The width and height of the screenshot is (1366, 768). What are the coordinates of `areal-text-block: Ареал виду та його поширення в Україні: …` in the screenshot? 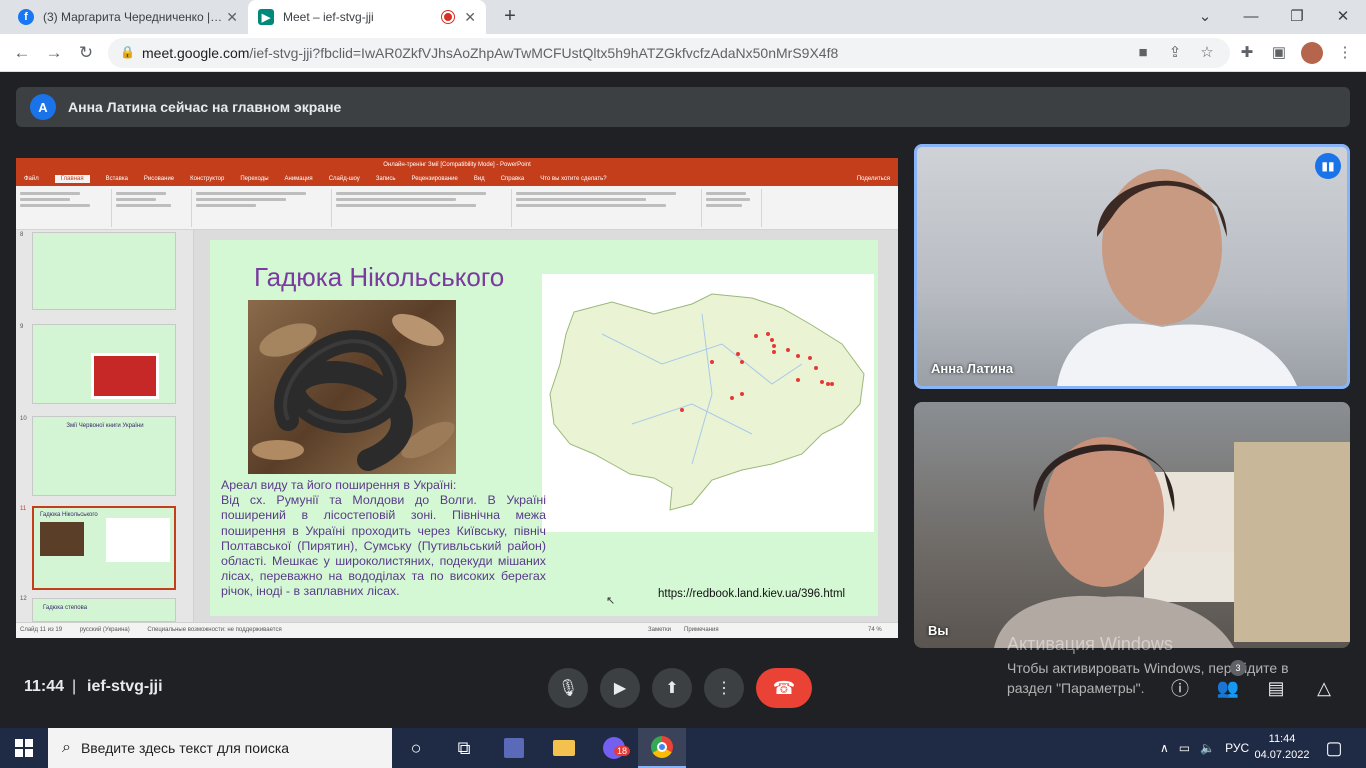 It's located at (383, 539).